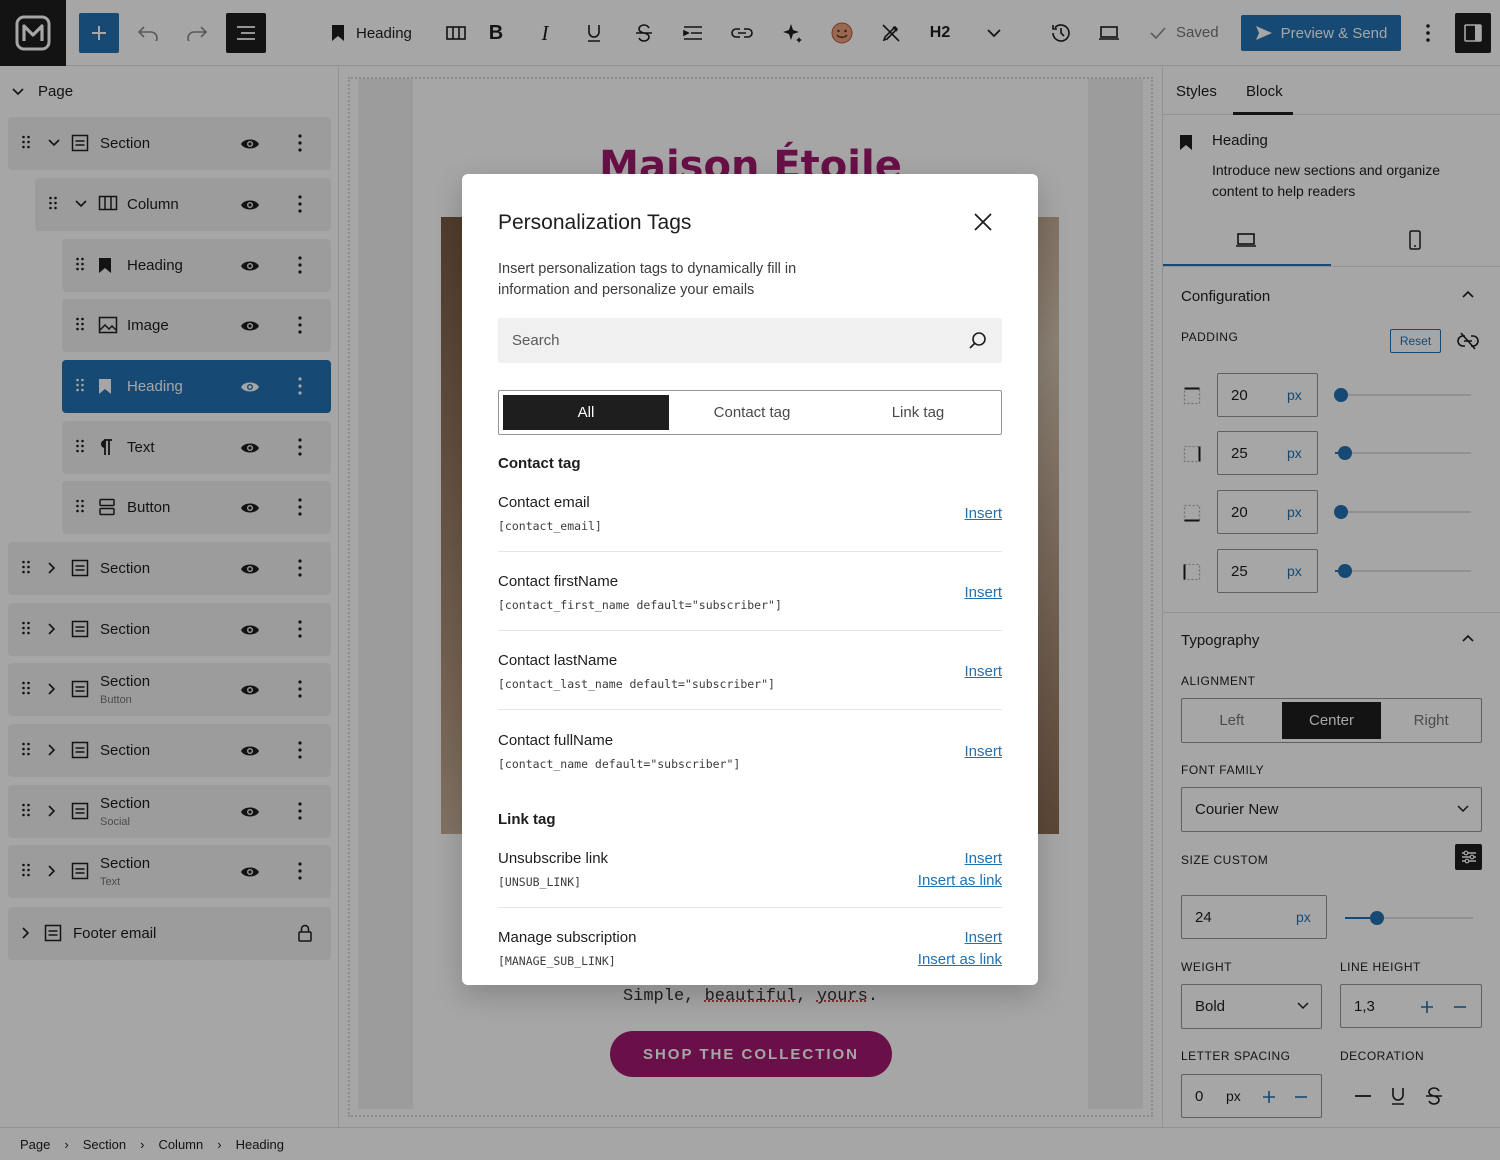  What do you see at coordinates (544, 502) in the screenshot?
I see `tag-name: Contact email` at bounding box center [544, 502].